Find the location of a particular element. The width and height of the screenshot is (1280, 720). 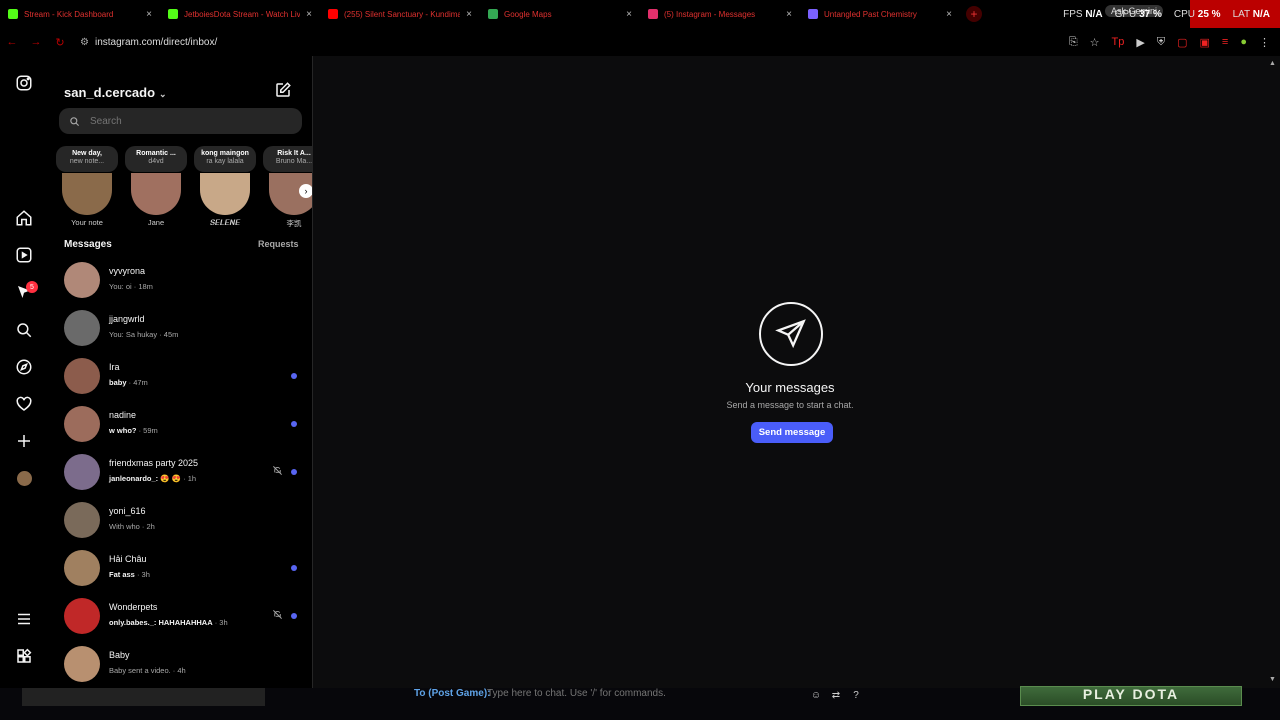

account-switcher: san_d.cercado ⌄ is located at coordinates (115, 92).